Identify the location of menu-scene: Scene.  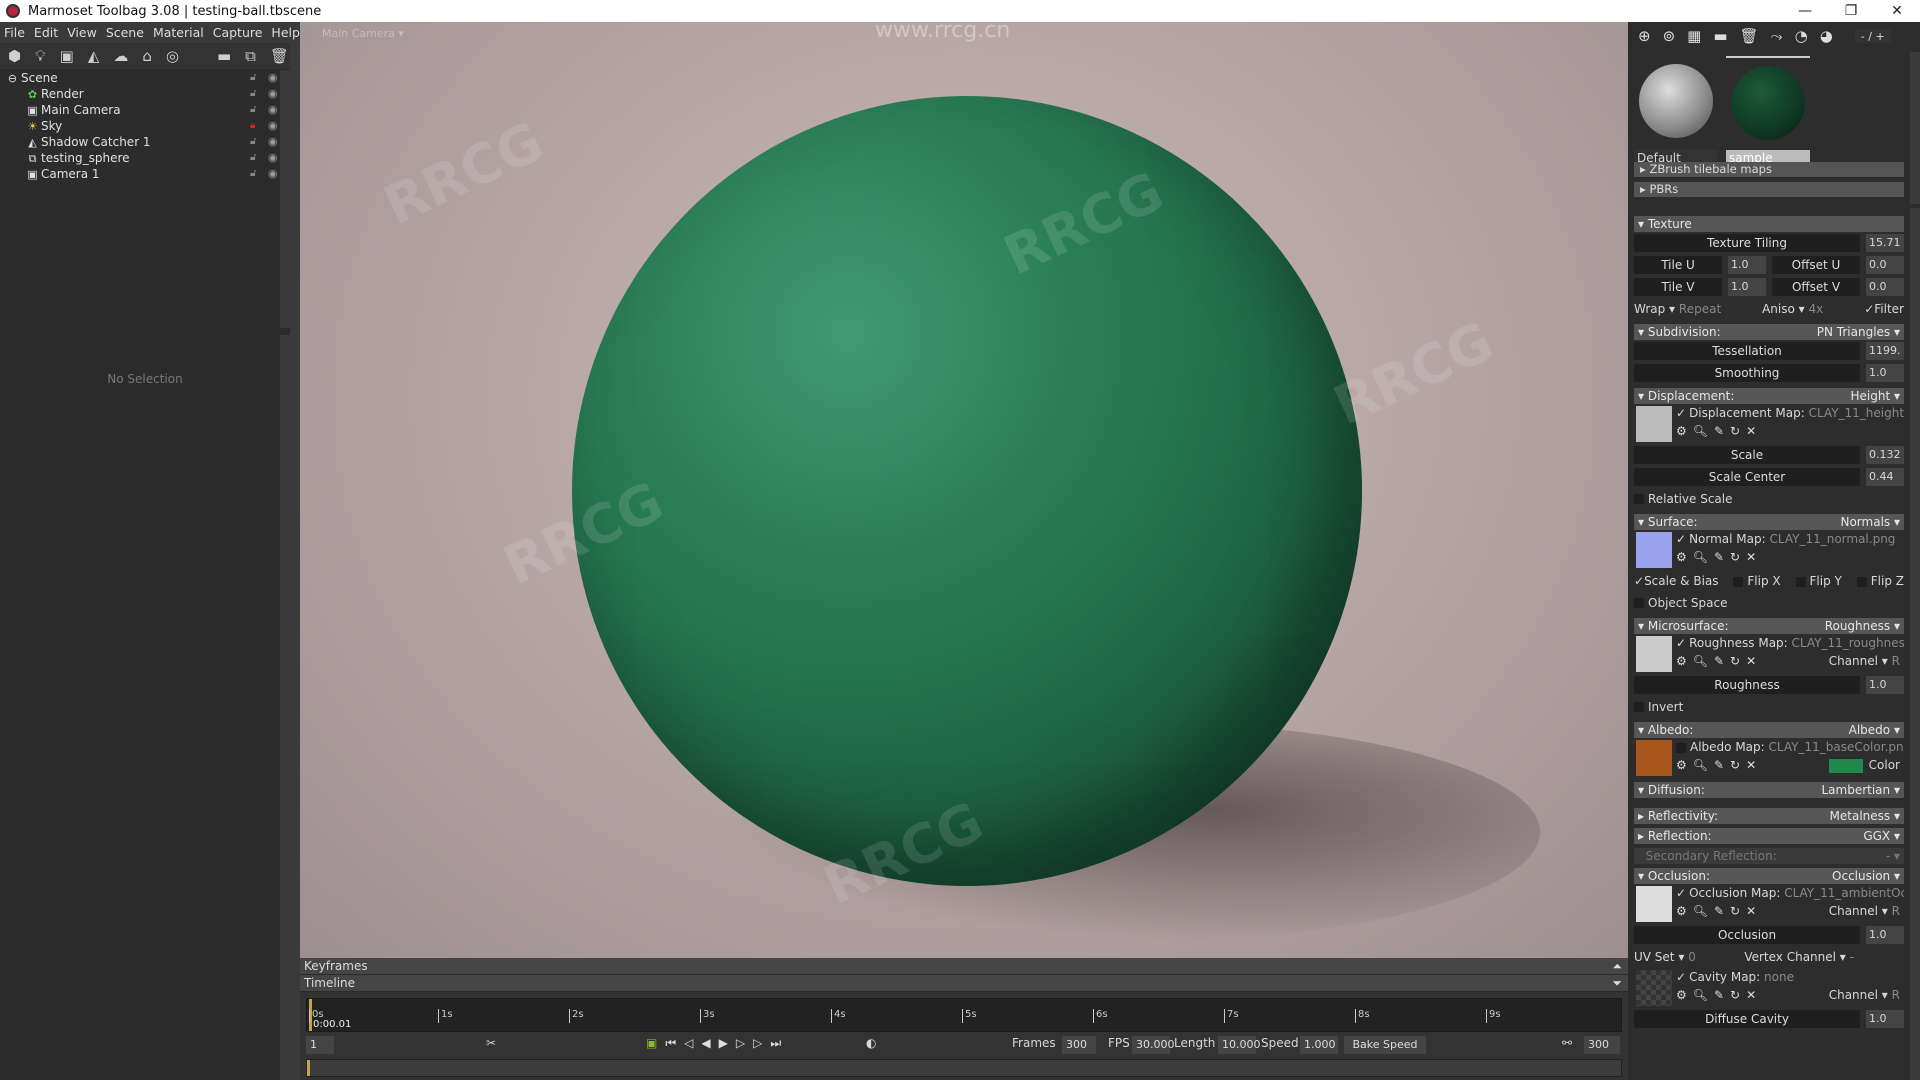
(125, 32).